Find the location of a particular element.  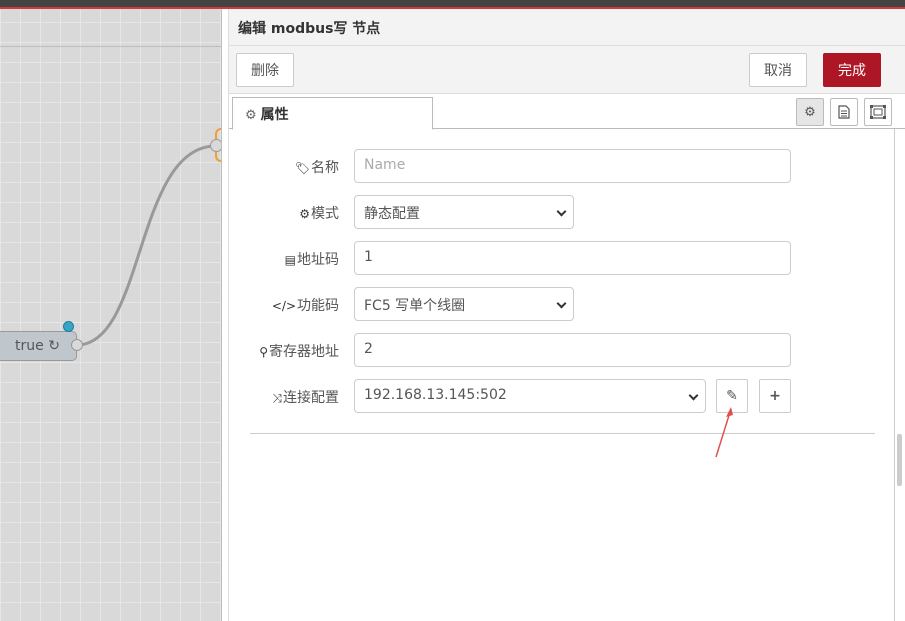

inject-node-label: true ↻ is located at coordinates (37, 346).